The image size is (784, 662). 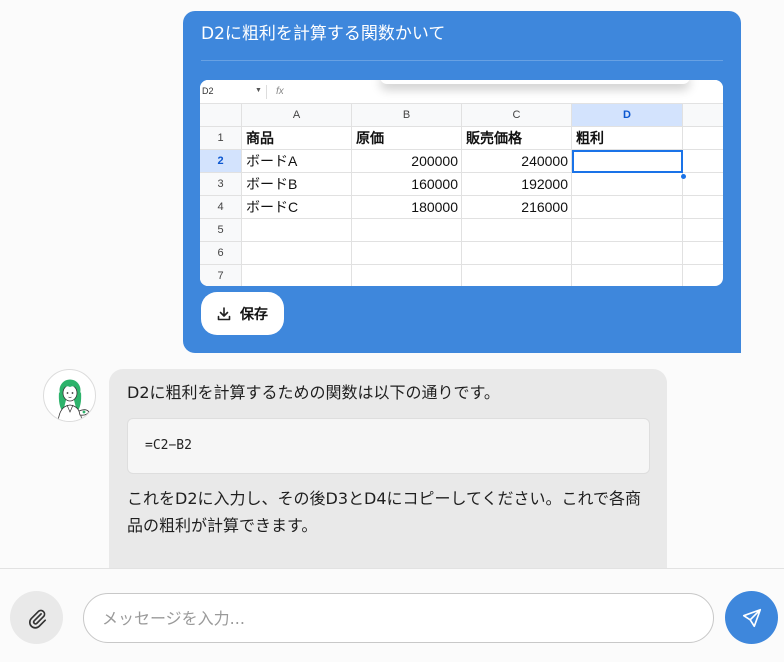 I want to click on table-cell: 160000, so click(x=407, y=184).